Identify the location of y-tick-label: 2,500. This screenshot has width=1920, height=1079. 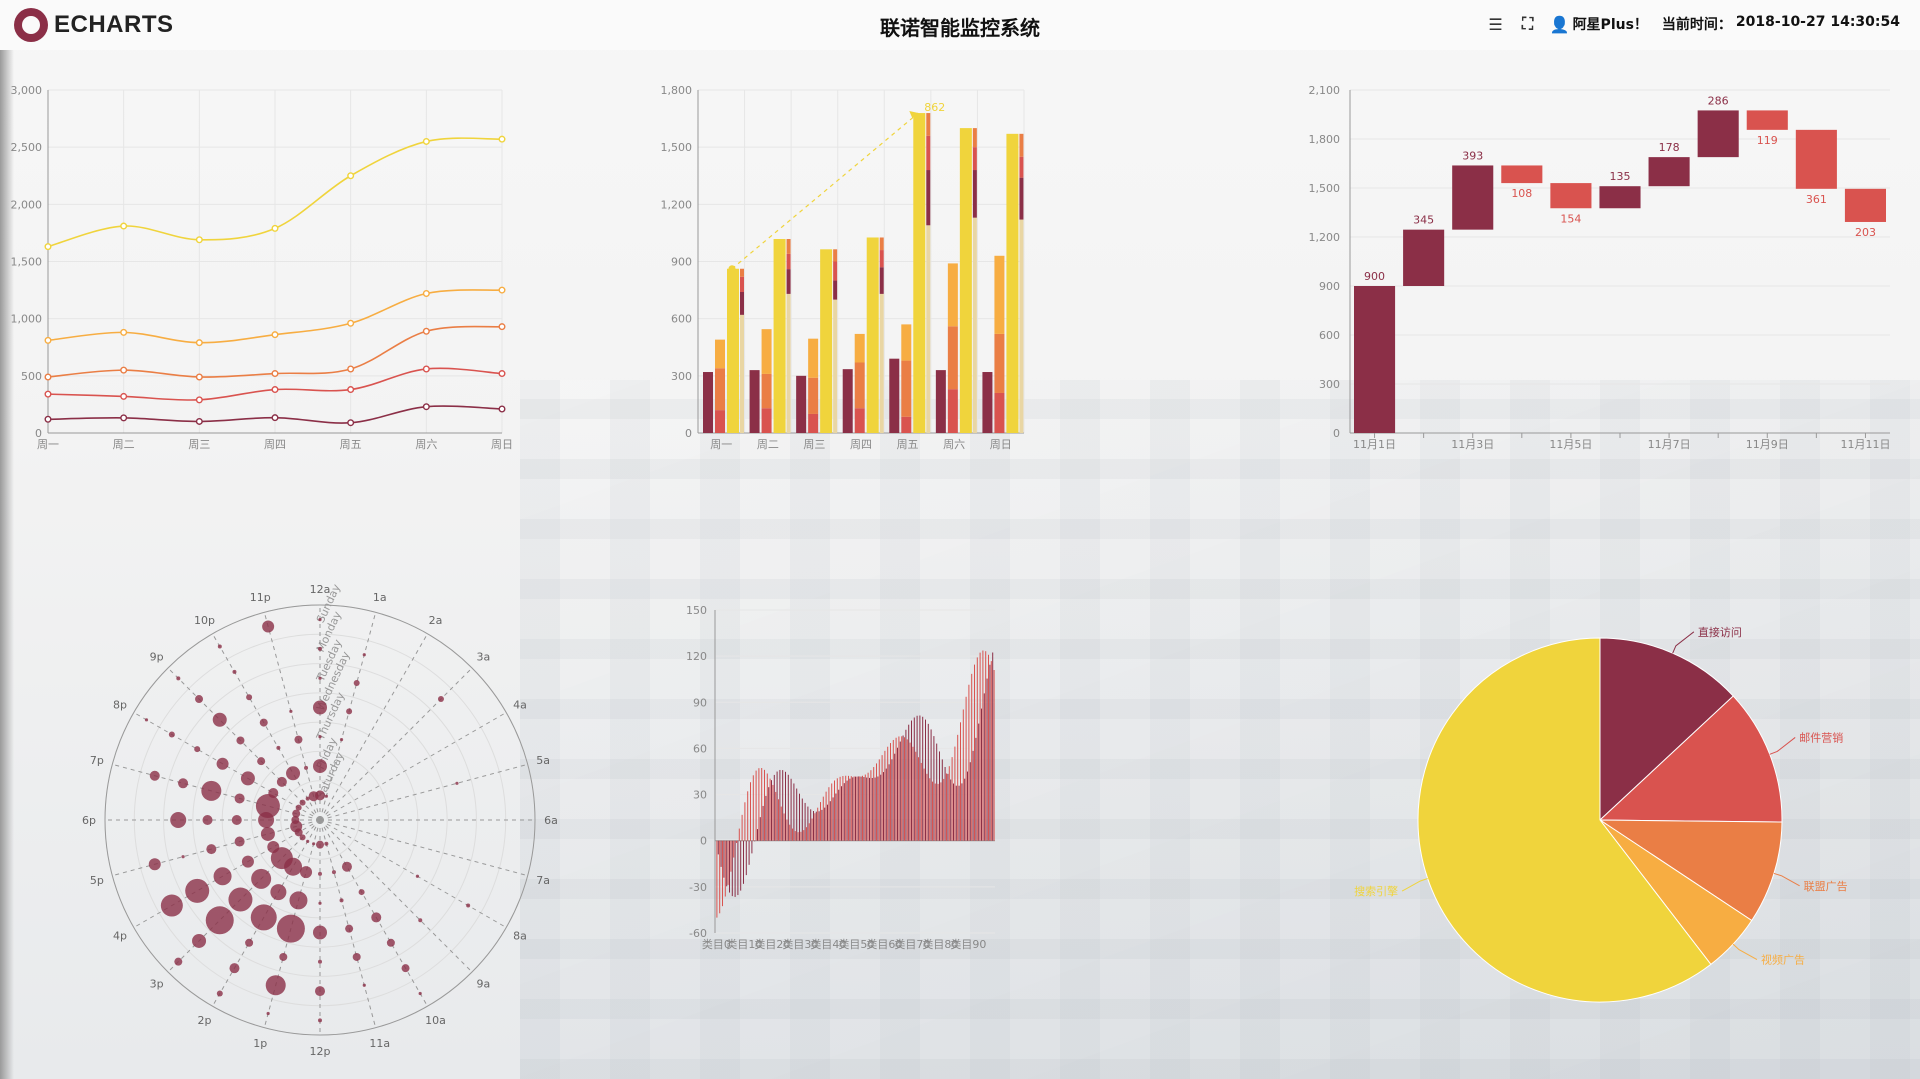
(27, 147).